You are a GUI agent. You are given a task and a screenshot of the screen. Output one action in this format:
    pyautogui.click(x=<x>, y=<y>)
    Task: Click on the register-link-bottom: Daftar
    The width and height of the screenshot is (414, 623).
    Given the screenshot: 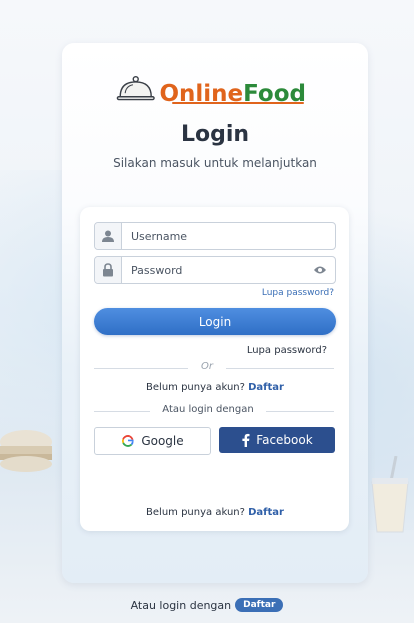 What is the action you would take?
    pyautogui.click(x=266, y=512)
    